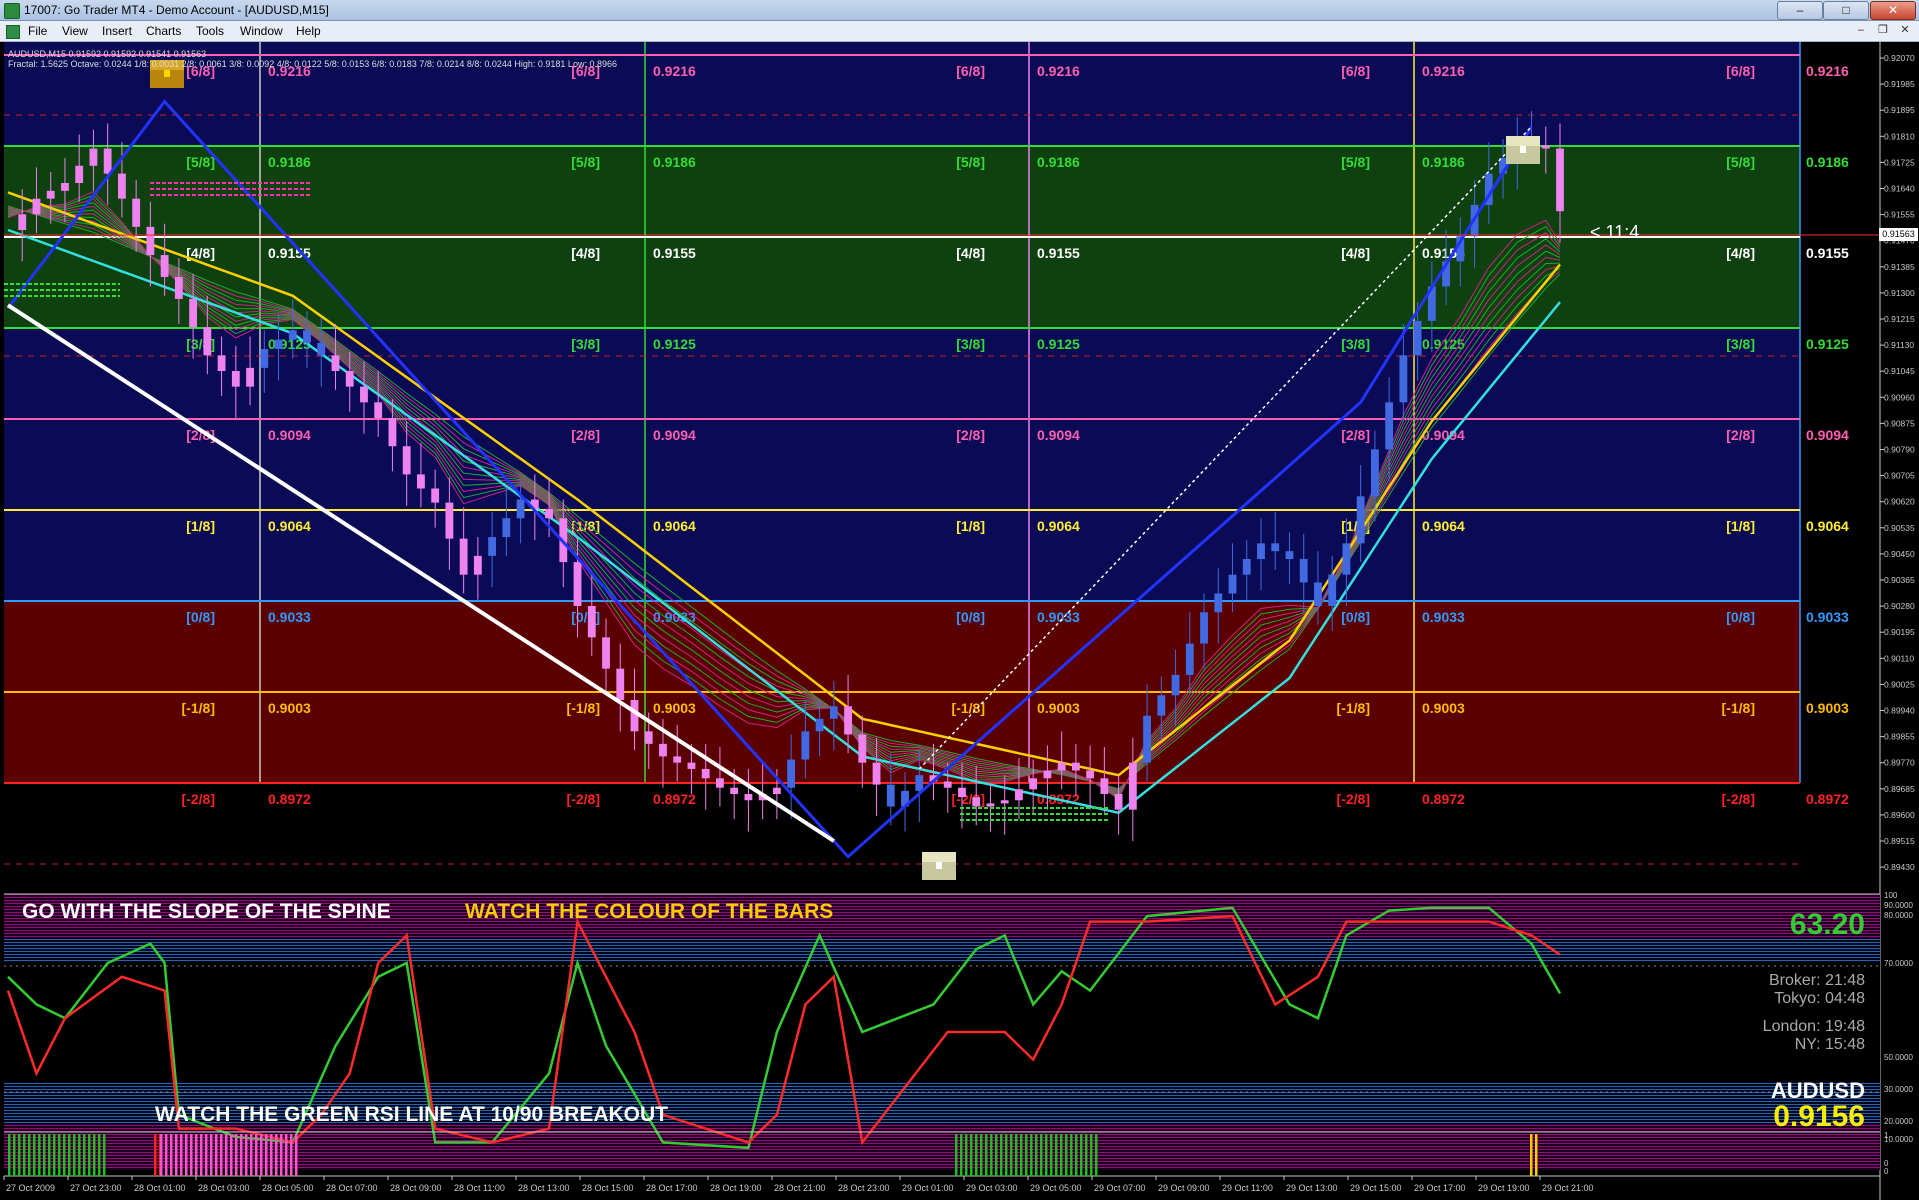 Image resolution: width=1919 pixels, height=1200 pixels. What do you see at coordinates (1827, 526) in the screenshot?
I see `murrey-price-label: 0.9064` at bounding box center [1827, 526].